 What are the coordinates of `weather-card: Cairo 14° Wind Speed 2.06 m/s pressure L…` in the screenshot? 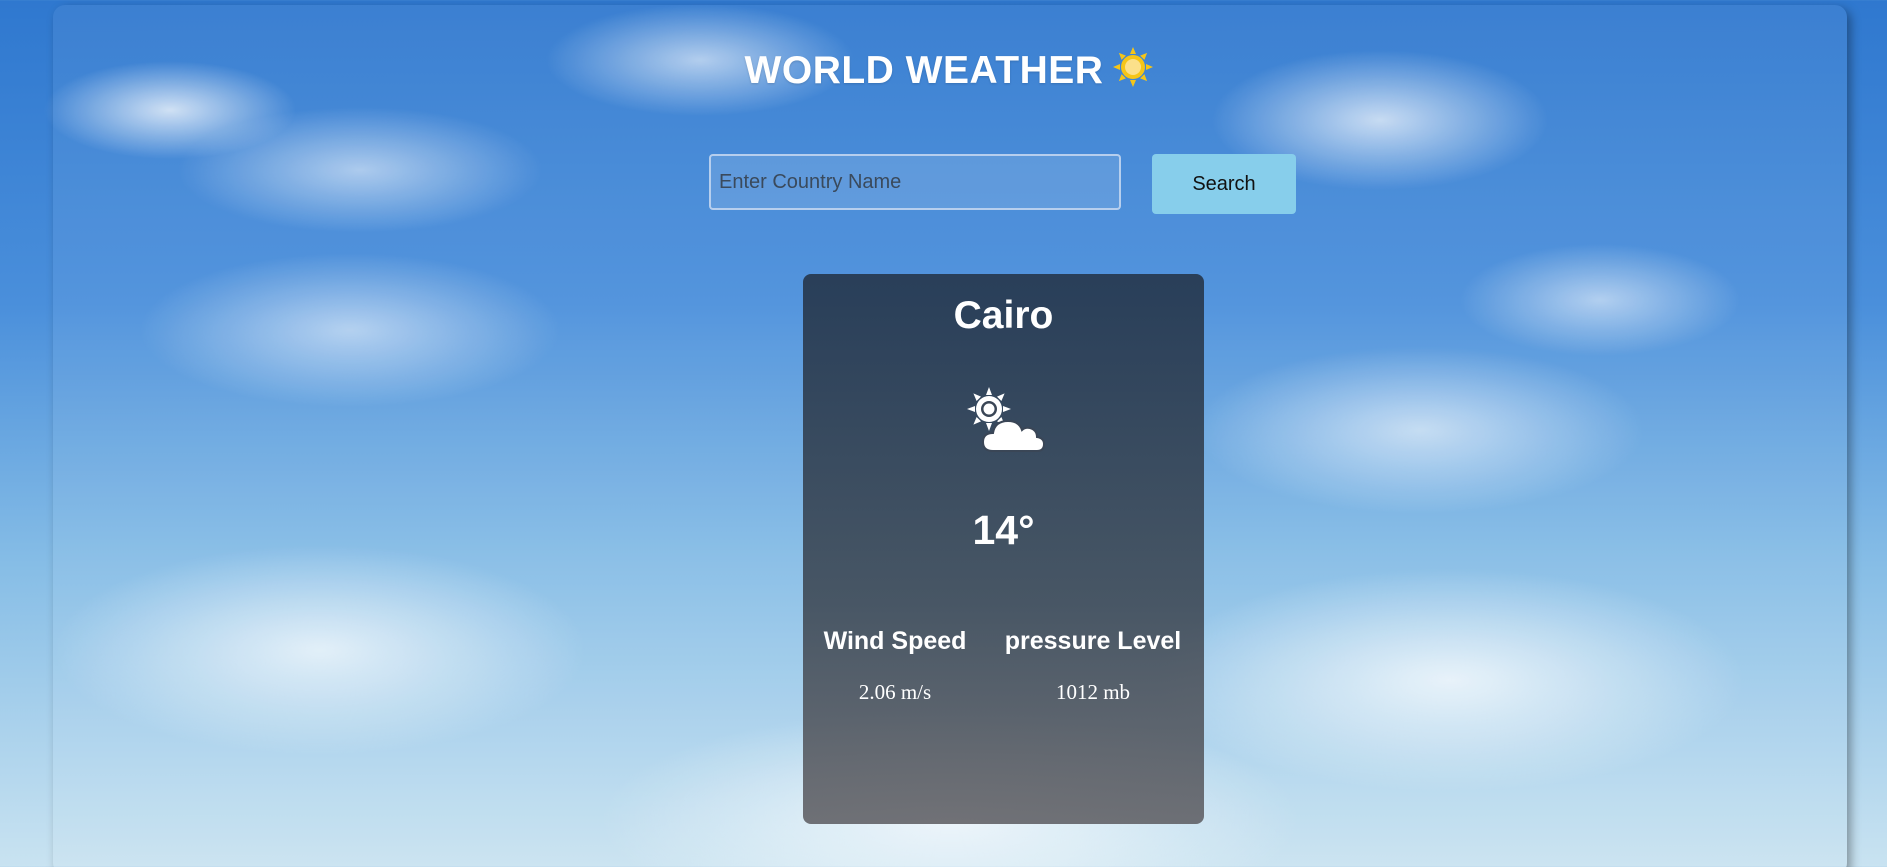 It's located at (1003, 549).